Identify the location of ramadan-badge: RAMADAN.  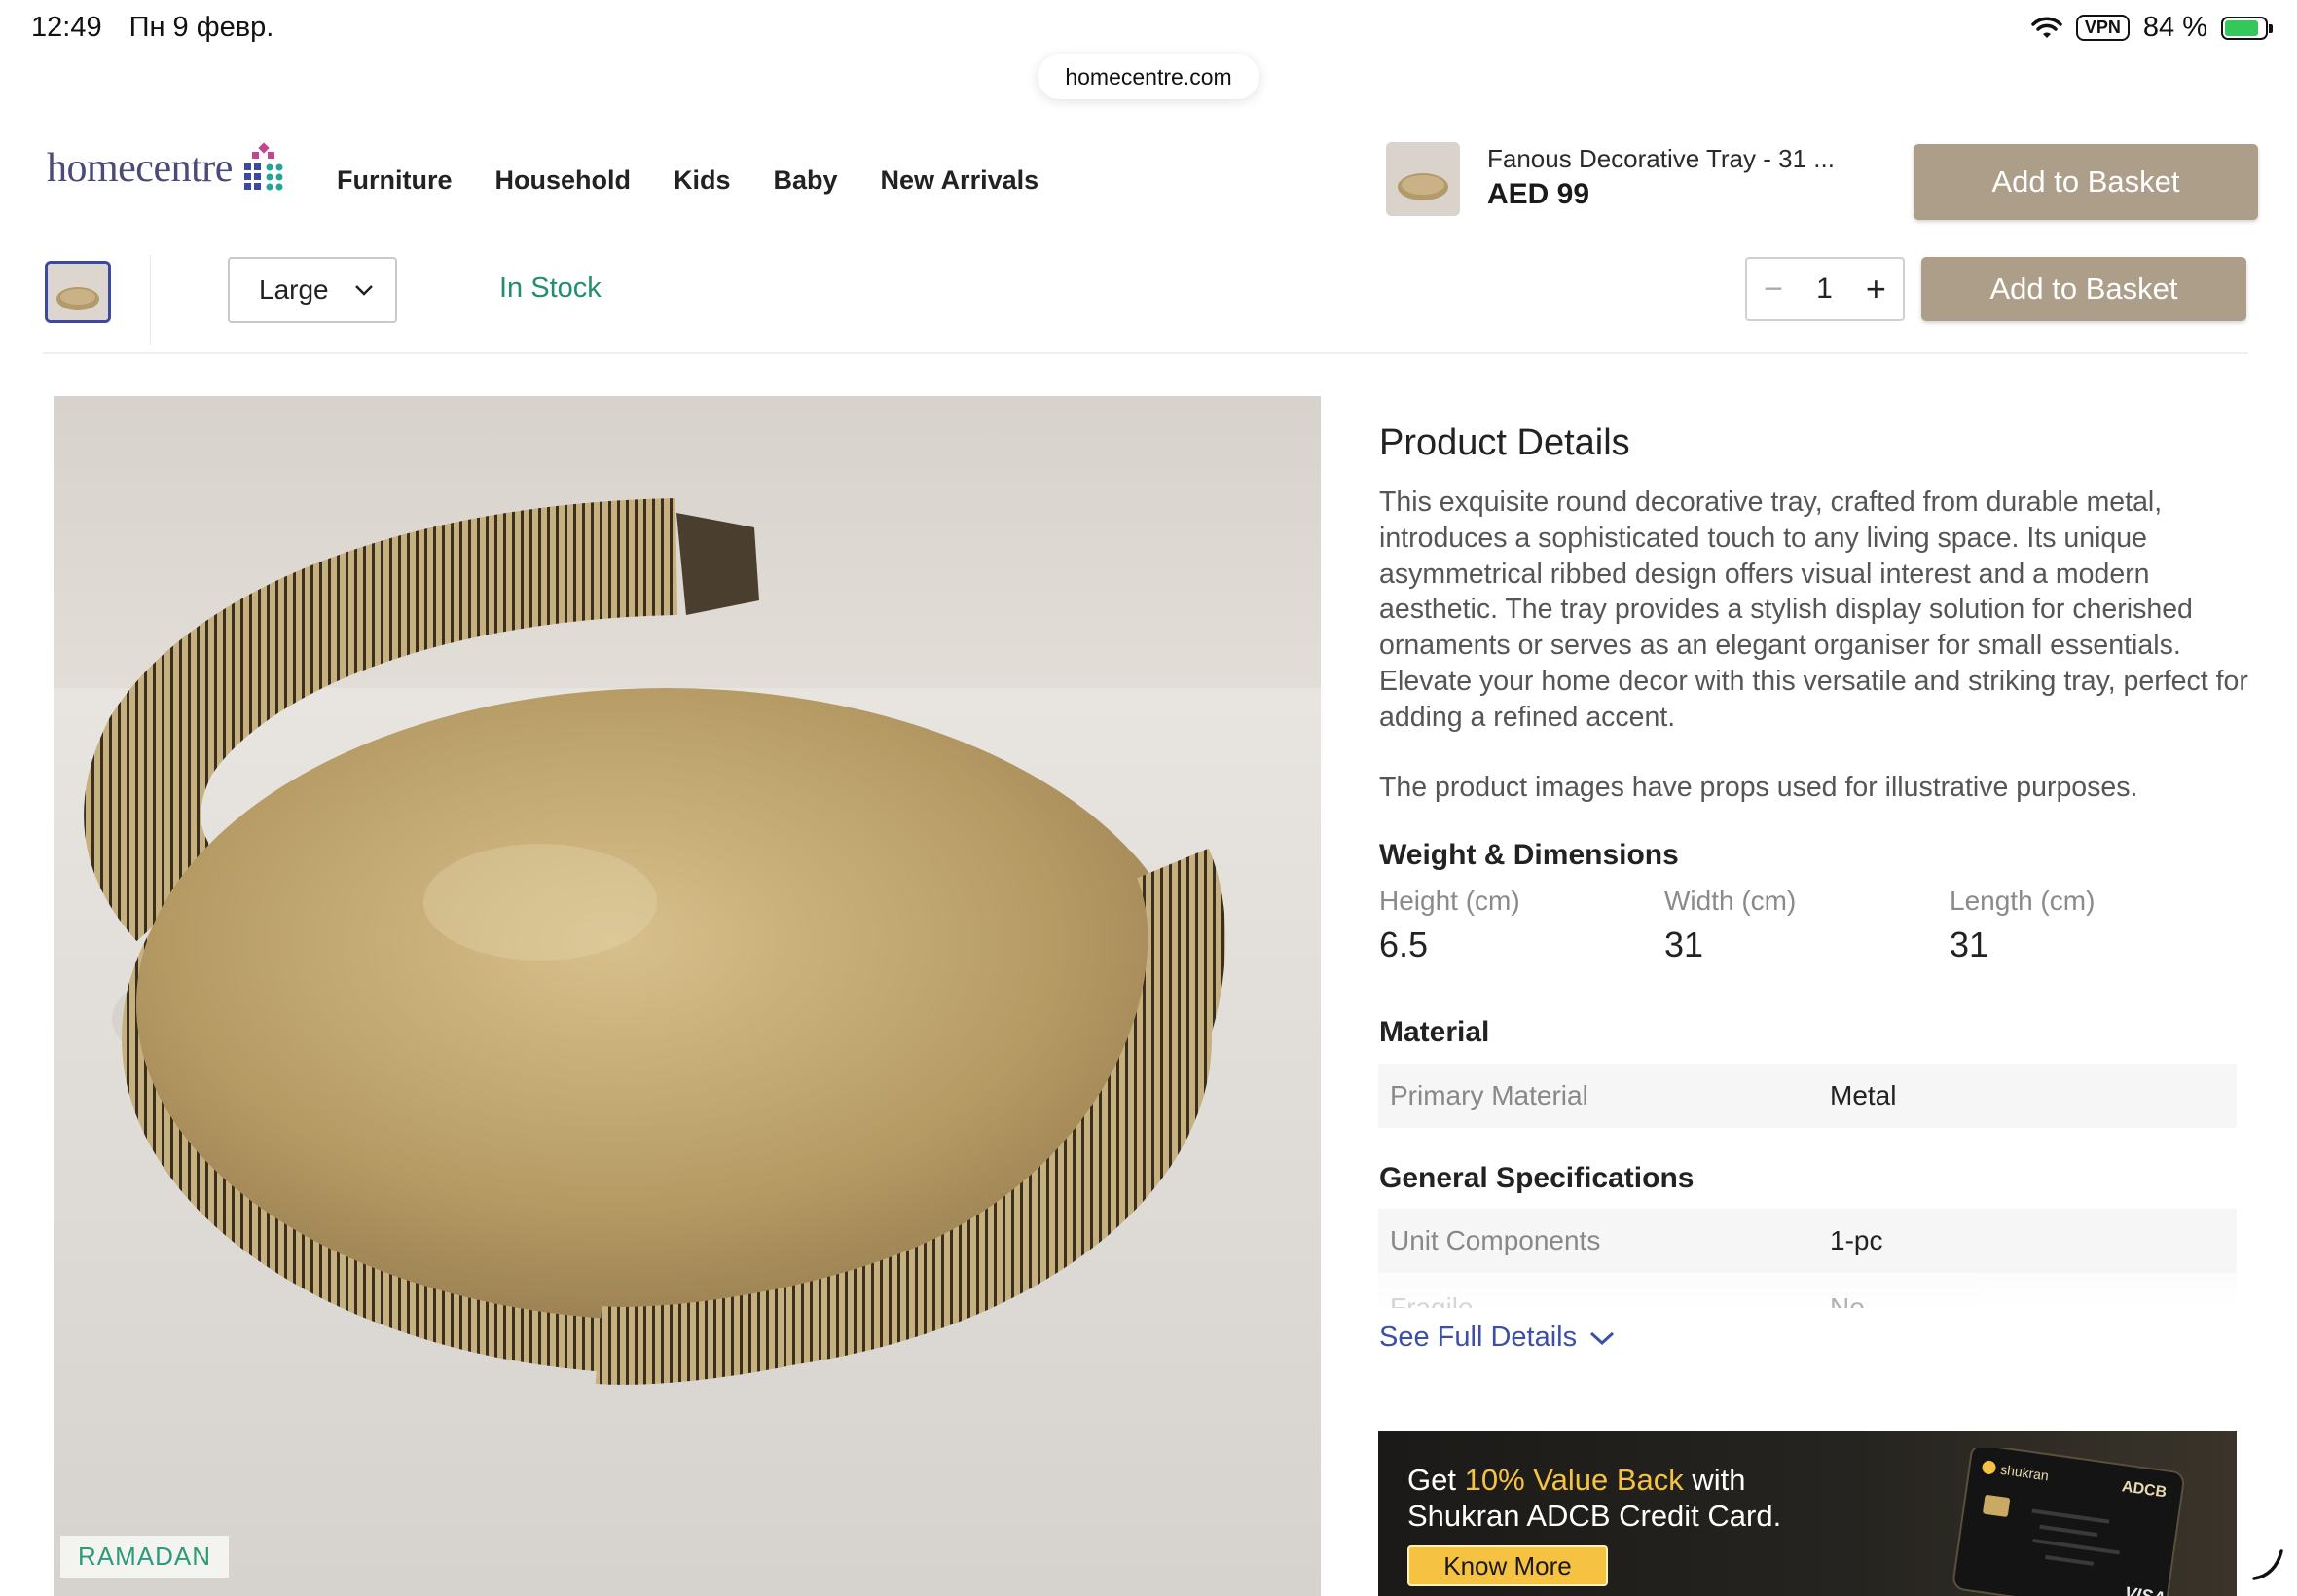
(145, 1557).